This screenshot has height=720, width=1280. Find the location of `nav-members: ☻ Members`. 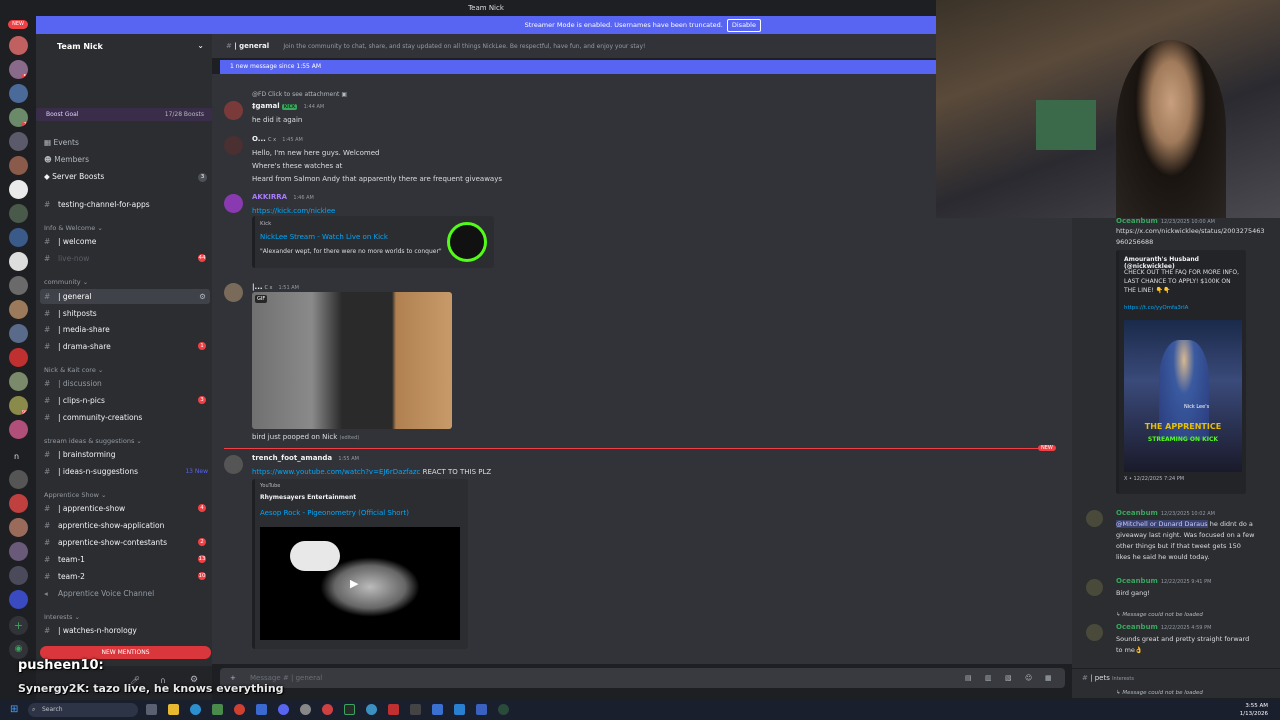

nav-members: ☻ Members is located at coordinates (66, 159).